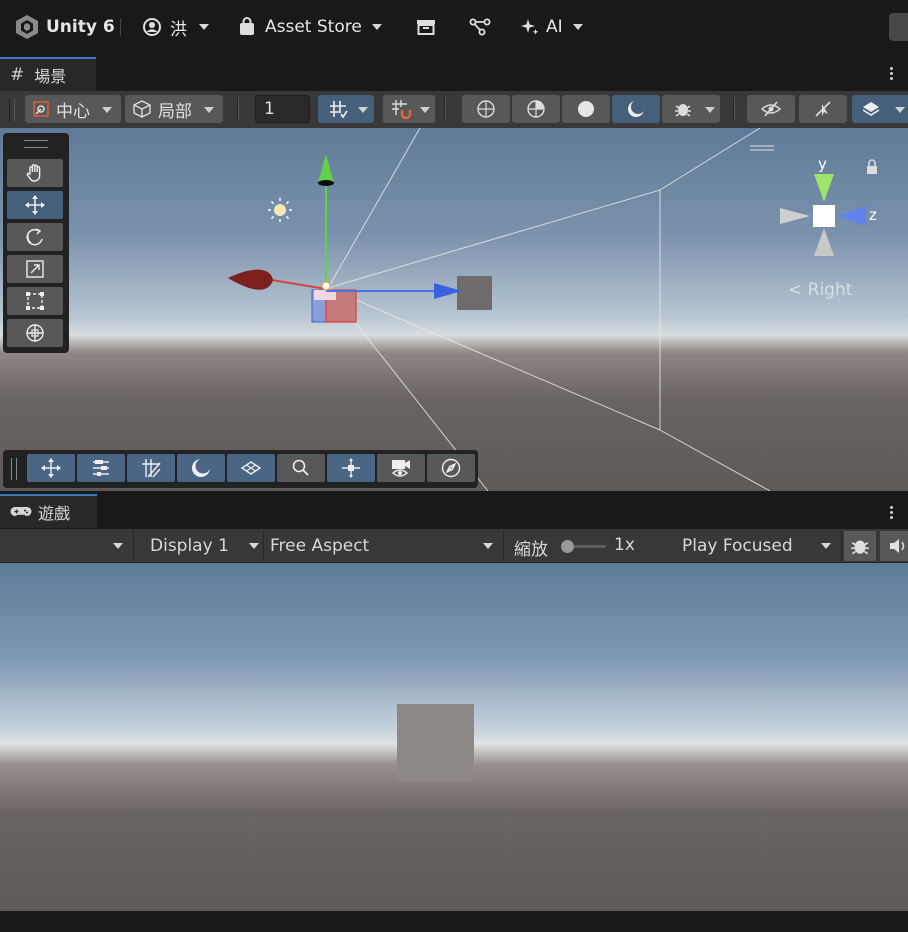  Describe the element at coordinates (822, 164) in the screenshot. I see `gizmo-y-label: y` at that location.